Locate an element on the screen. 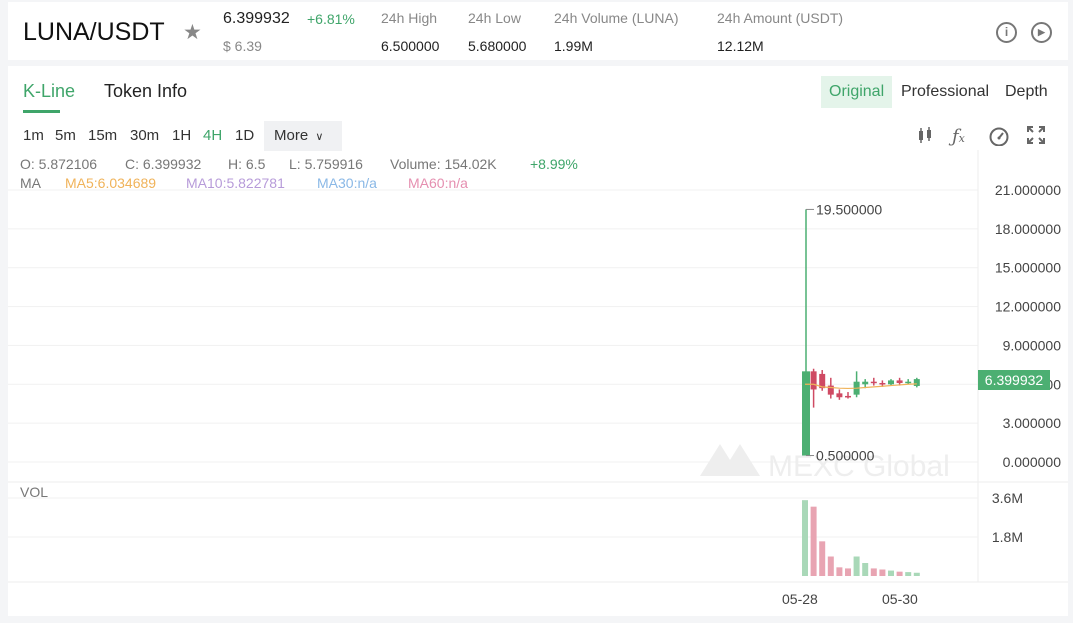  volume-bars is located at coordinates (861, 538).